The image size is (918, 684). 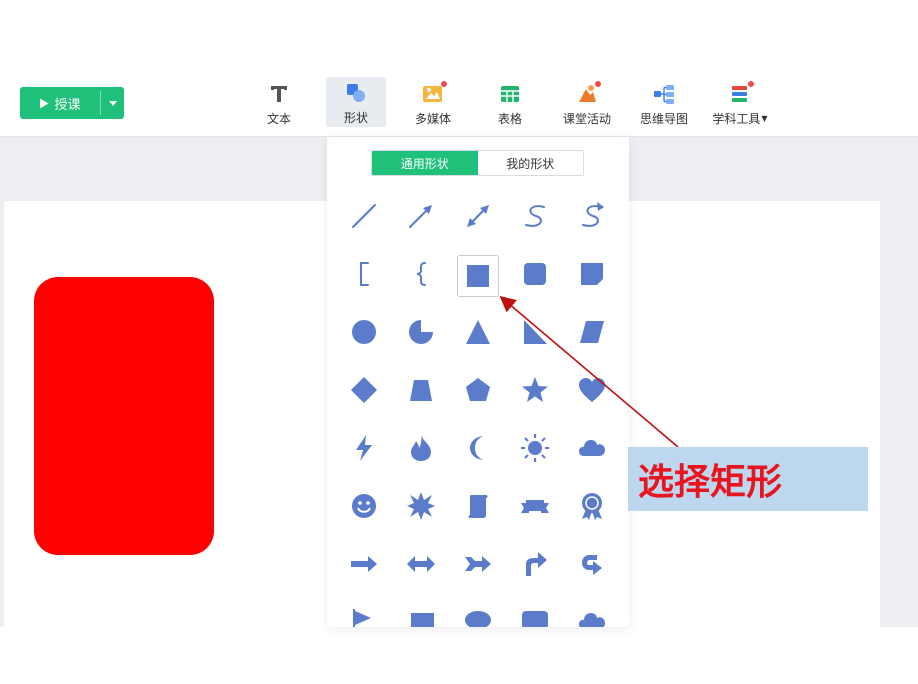 What do you see at coordinates (434, 93) in the screenshot?
I see `multimedia-icon` at bounding box center [434, 93].